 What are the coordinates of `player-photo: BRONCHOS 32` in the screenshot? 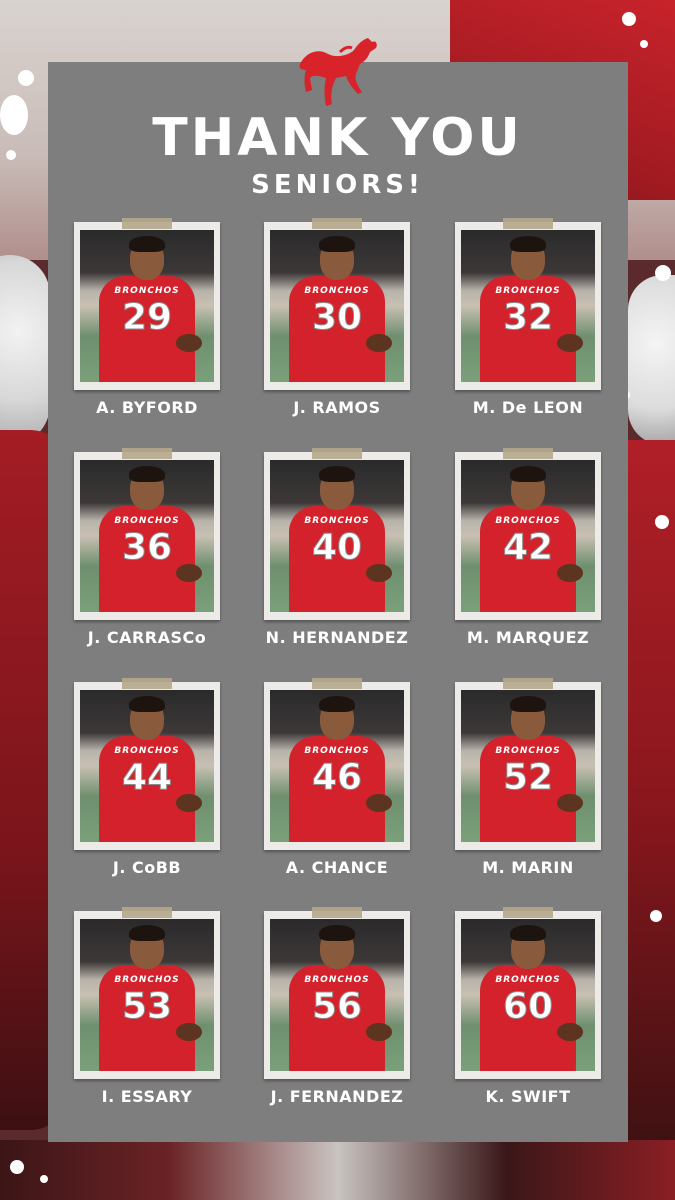 It's located at (528, 306).